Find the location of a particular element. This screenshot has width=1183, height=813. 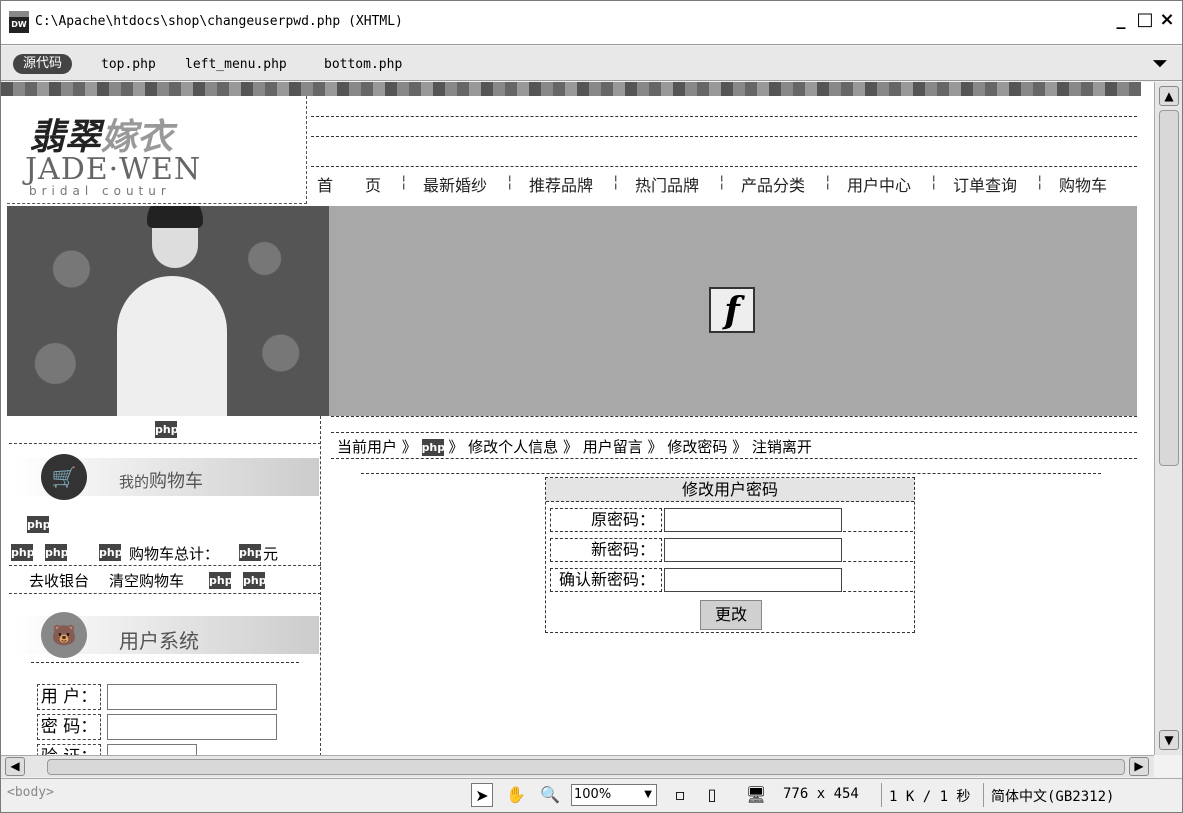

related-file-left-menu: left_menu.php is located at coordinates (236, 64).